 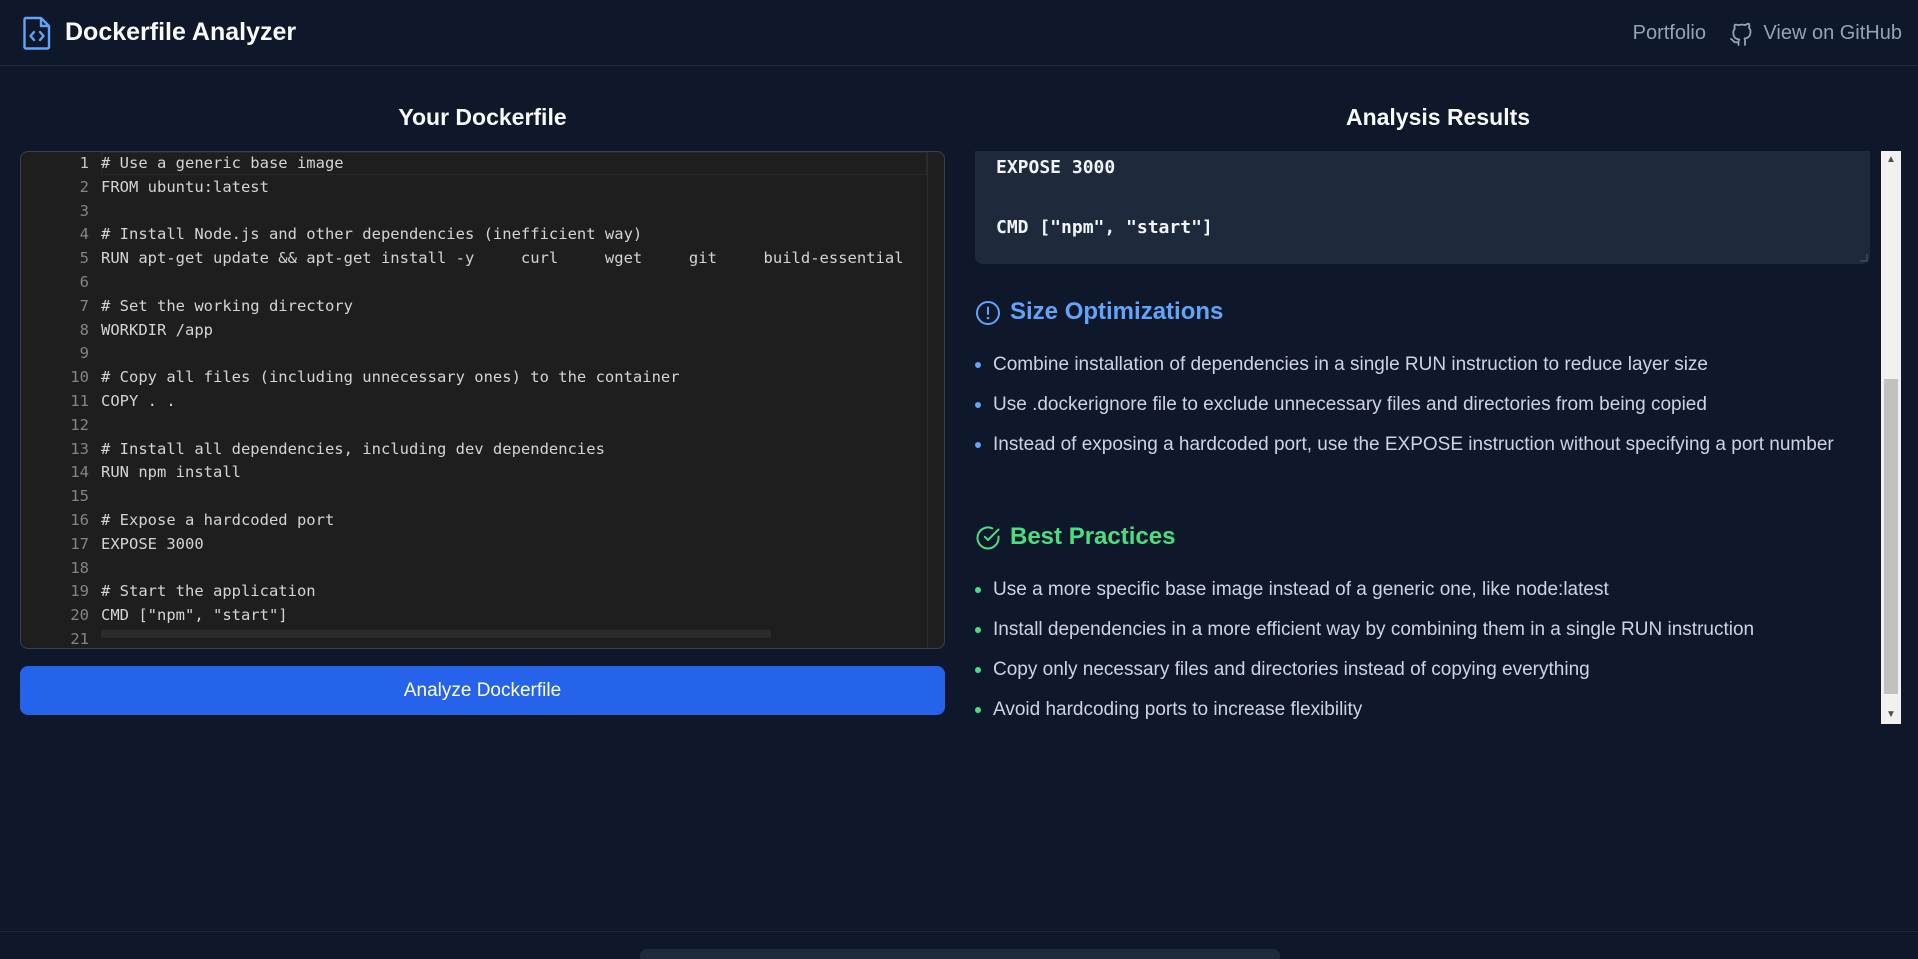 I want to click on line-number: 14, so click(x=79, y=472).